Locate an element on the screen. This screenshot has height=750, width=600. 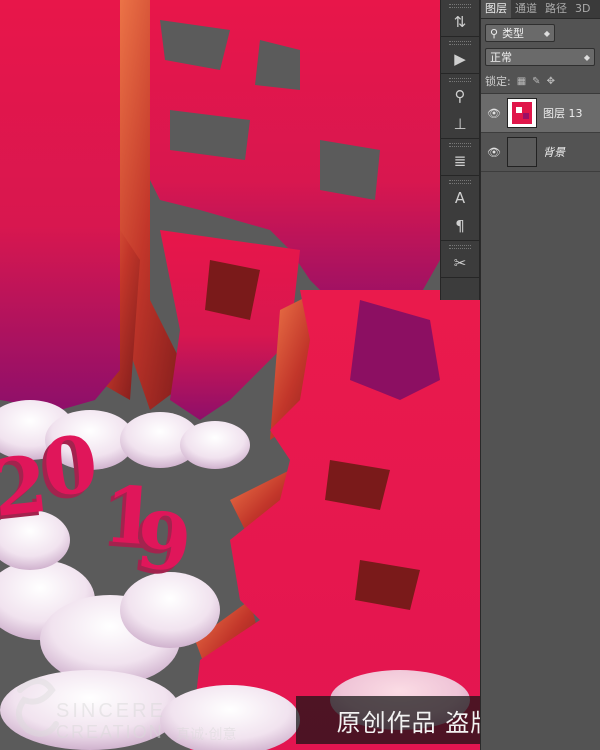
lock-label: 锁定: is located at coordinates (498, 81).